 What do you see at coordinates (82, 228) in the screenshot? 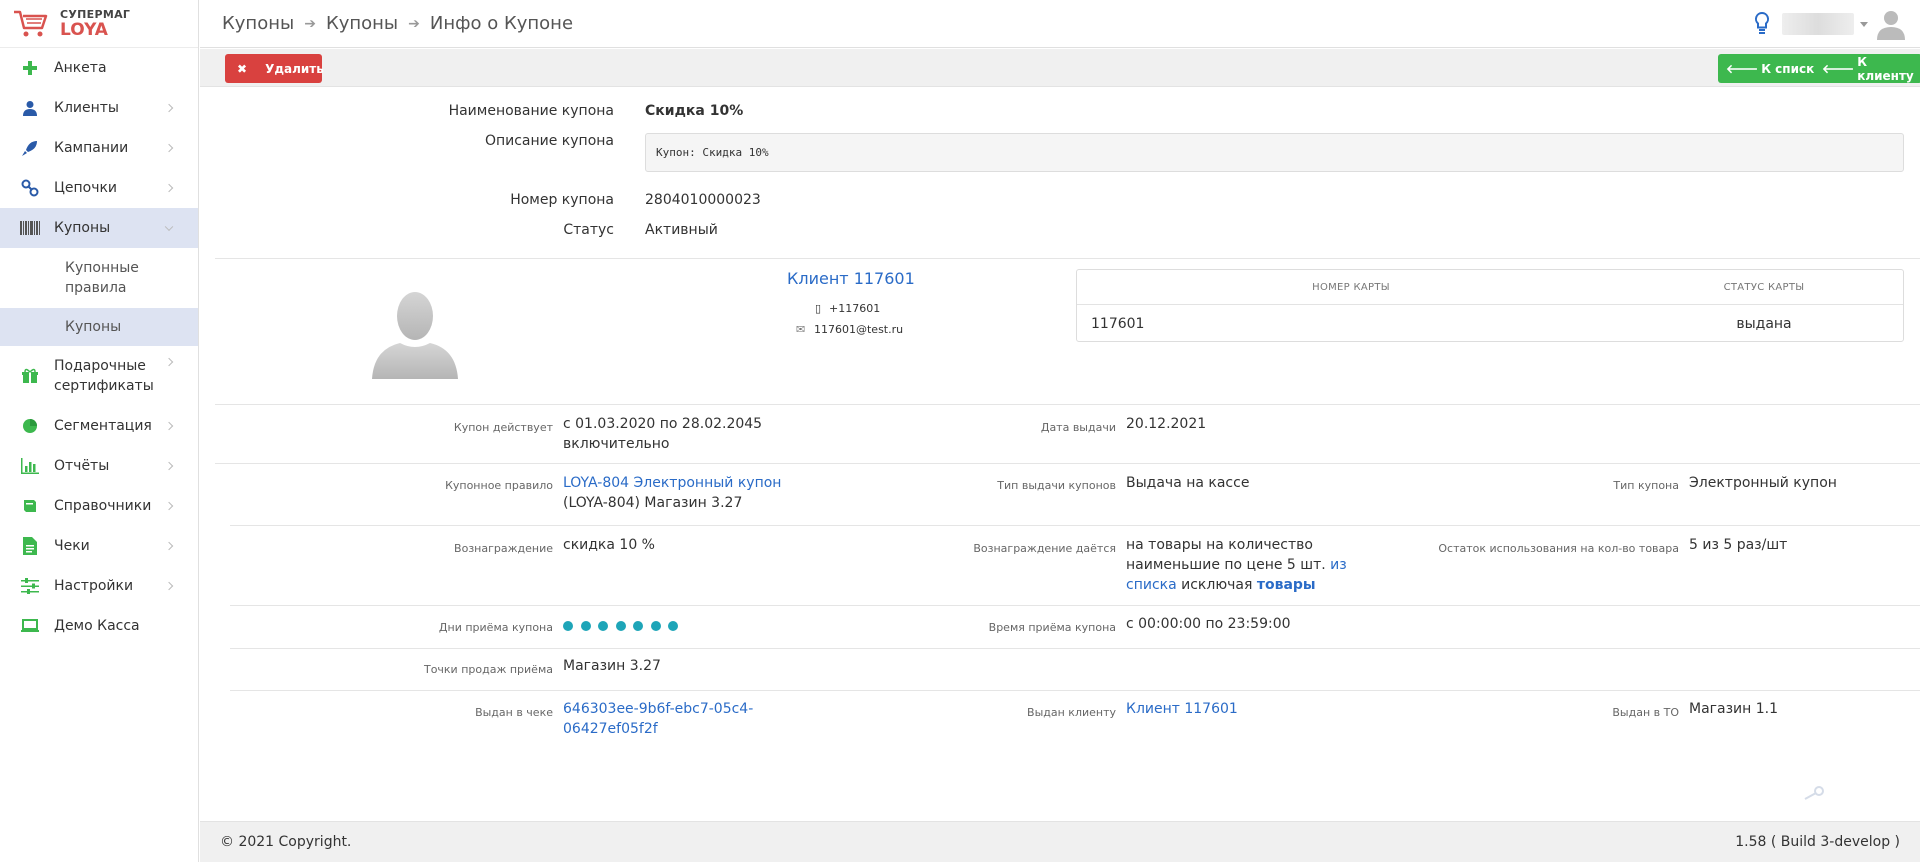
I see `sidebar-item-label: Купоны` at bounding box center [82, 228].